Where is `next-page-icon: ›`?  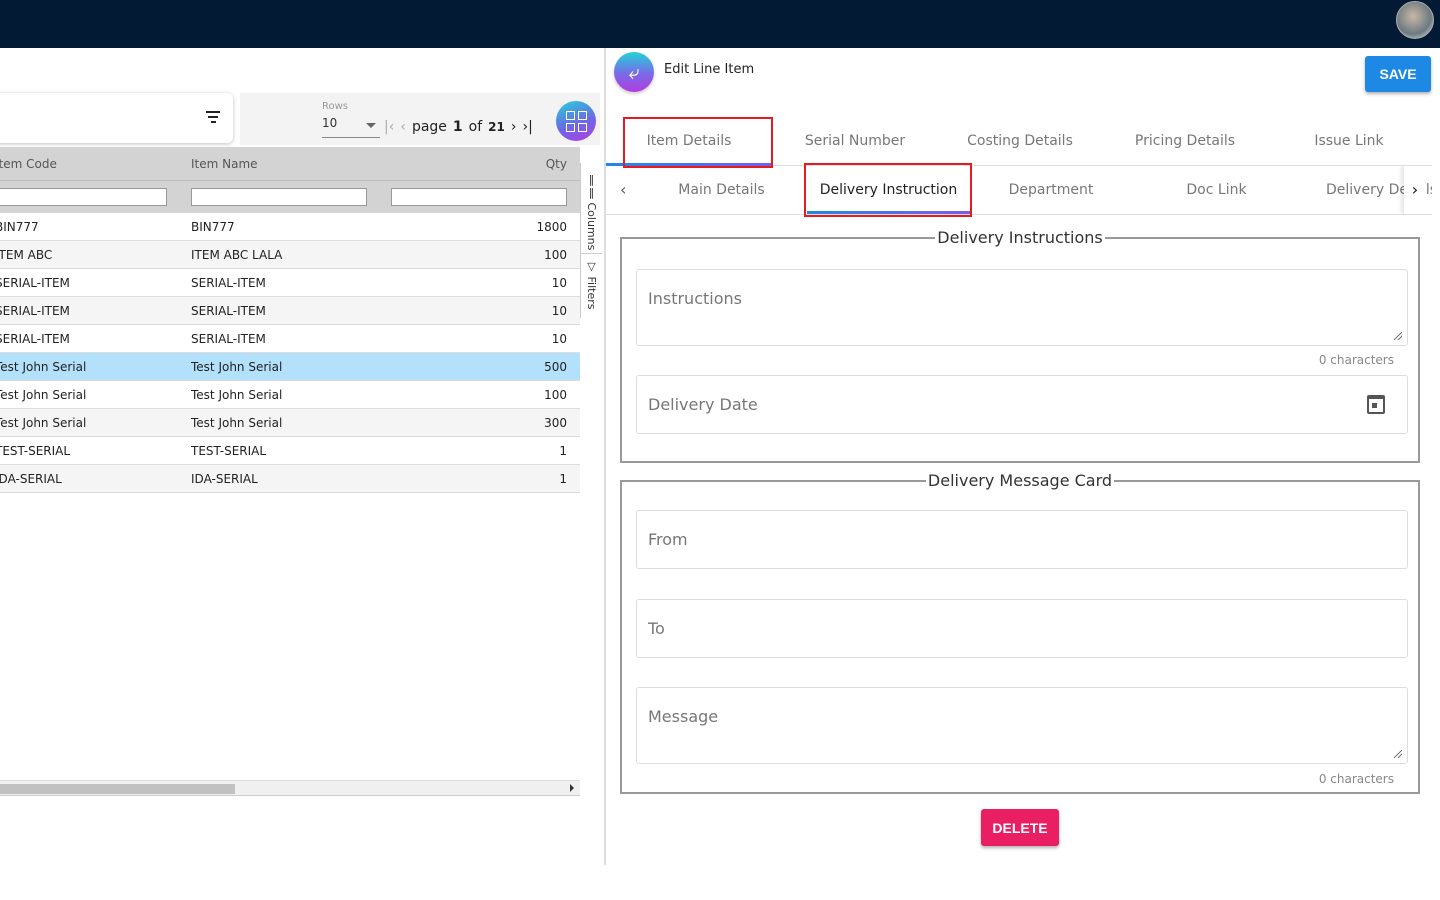
next-page-icon: › is located at coordinates (514, 127).